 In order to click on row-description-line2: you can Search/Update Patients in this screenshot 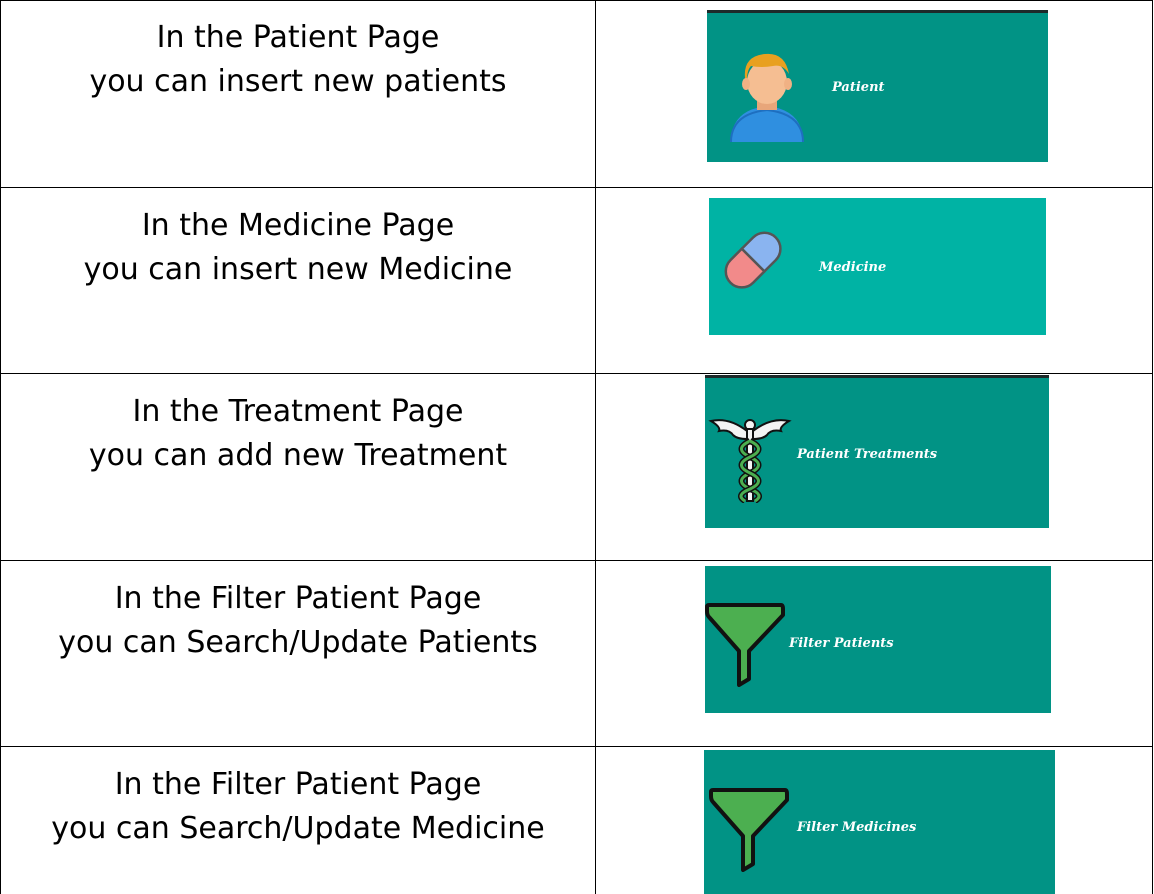, I will do `click(298, 642)`.